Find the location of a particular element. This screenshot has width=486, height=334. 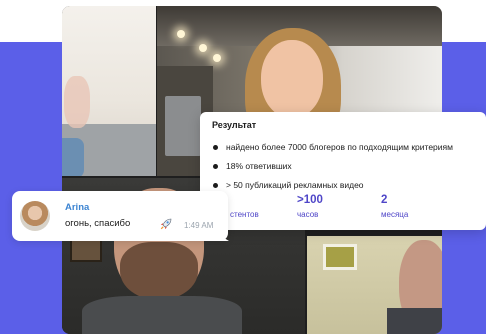

video-tile-bottom-right is located at coordinates (374, 285).